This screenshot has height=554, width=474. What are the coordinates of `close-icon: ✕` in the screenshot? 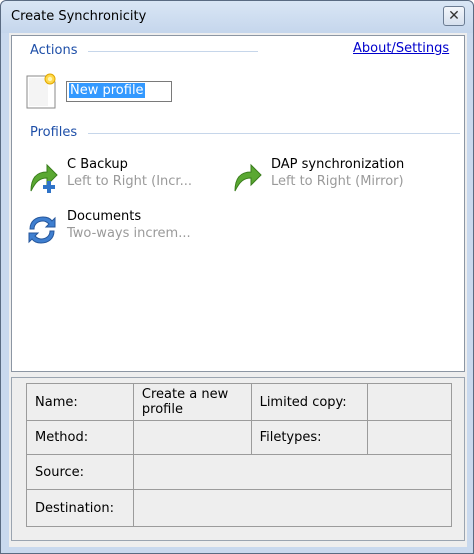 It's located at (454, 16).